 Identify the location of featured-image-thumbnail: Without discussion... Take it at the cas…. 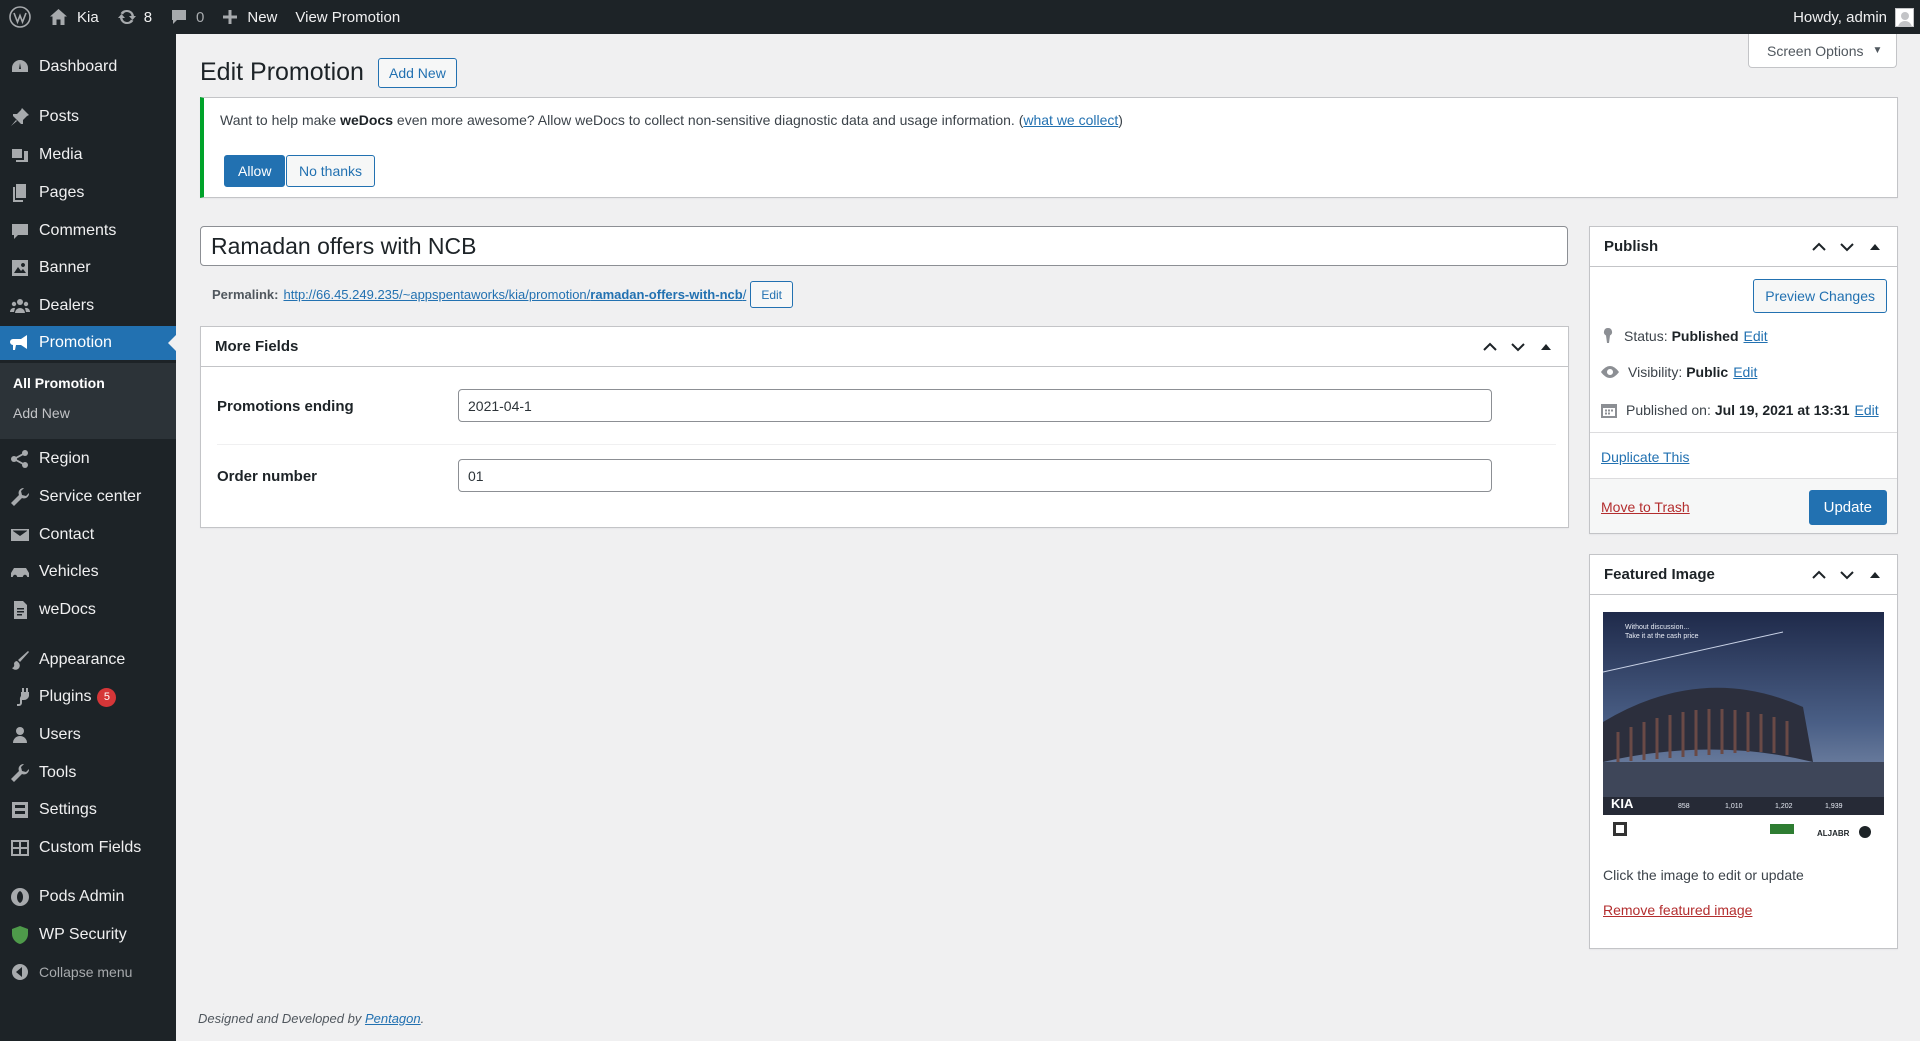
(1743, 730).